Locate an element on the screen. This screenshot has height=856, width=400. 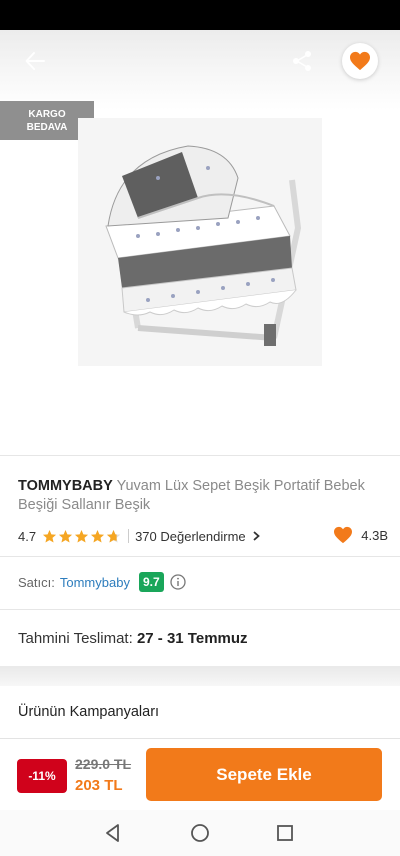
star-half-icon is located at coordinates (114, 535).